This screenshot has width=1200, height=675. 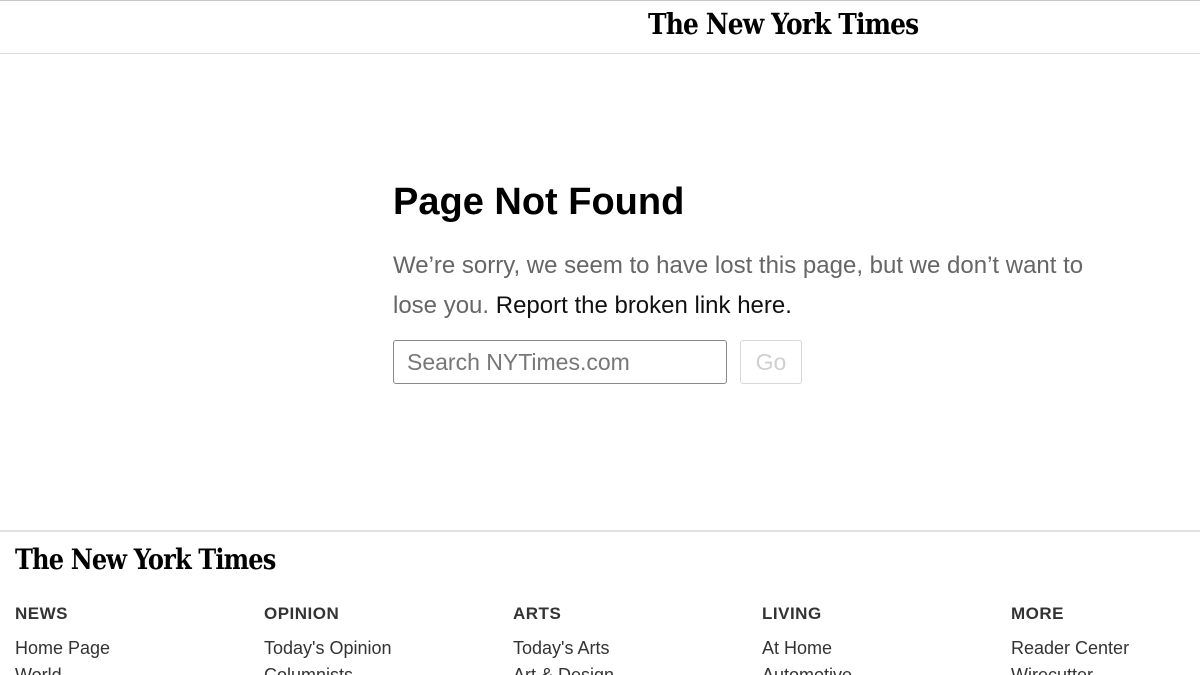 I want to click on footer-column-news: NEWS Home Page World, so click(x=135, y=639).